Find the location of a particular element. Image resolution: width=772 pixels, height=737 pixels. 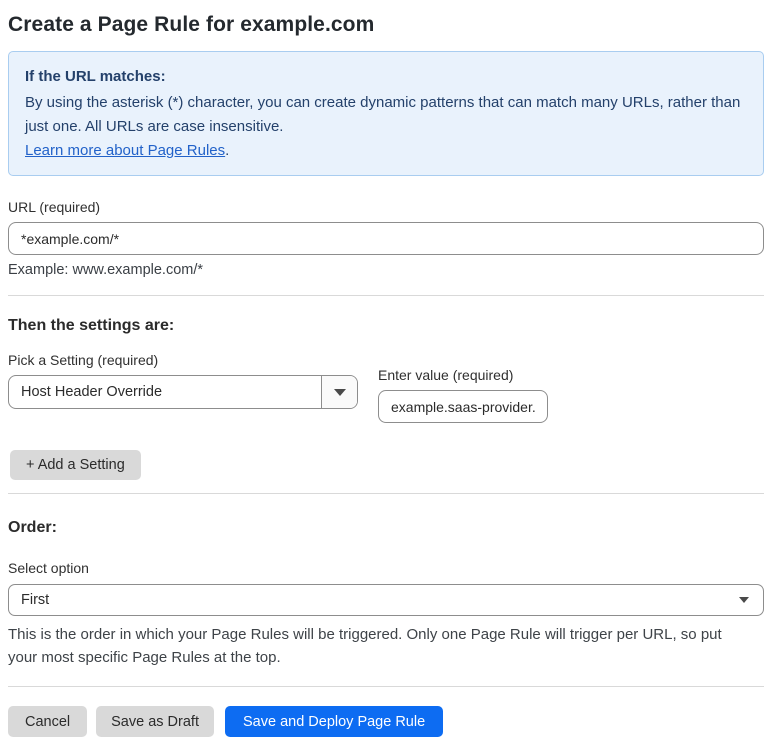

setting-value-column: Enter value (required) is located at coordinates (463, 395).